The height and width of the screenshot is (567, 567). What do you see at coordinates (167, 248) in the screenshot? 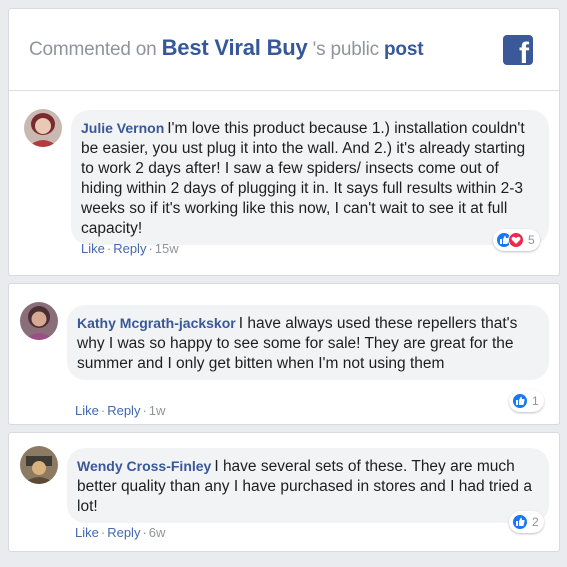
I see `comment-timestamp: 15w` at bounding box center [167, 248].